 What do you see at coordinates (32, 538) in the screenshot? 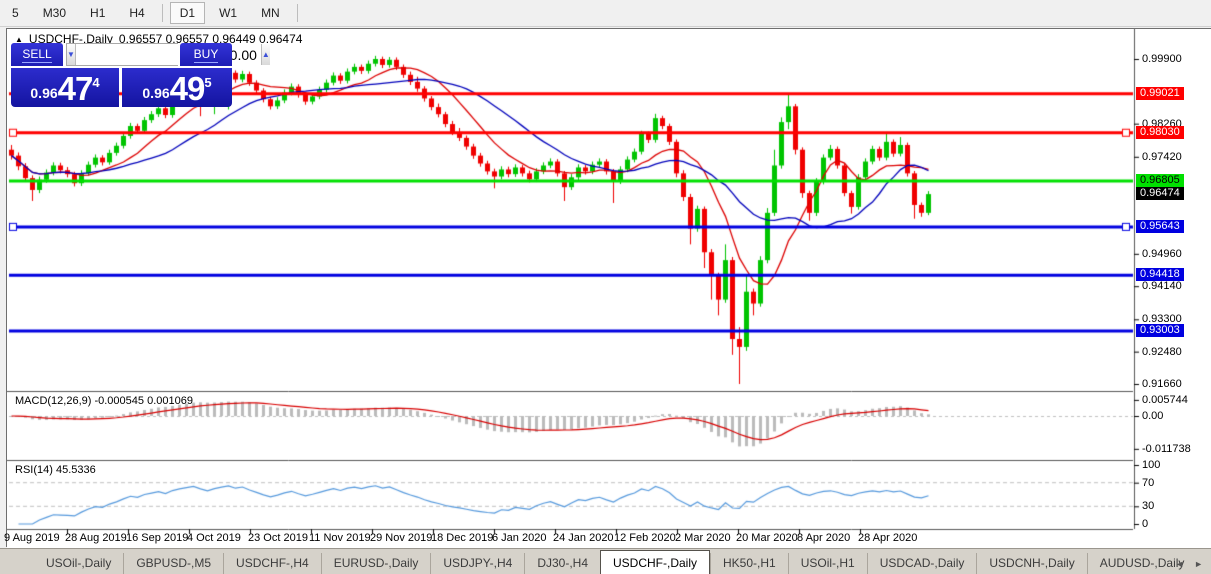
I see `date-label: 9 Aug 2019` at bounding box center [32, 538].